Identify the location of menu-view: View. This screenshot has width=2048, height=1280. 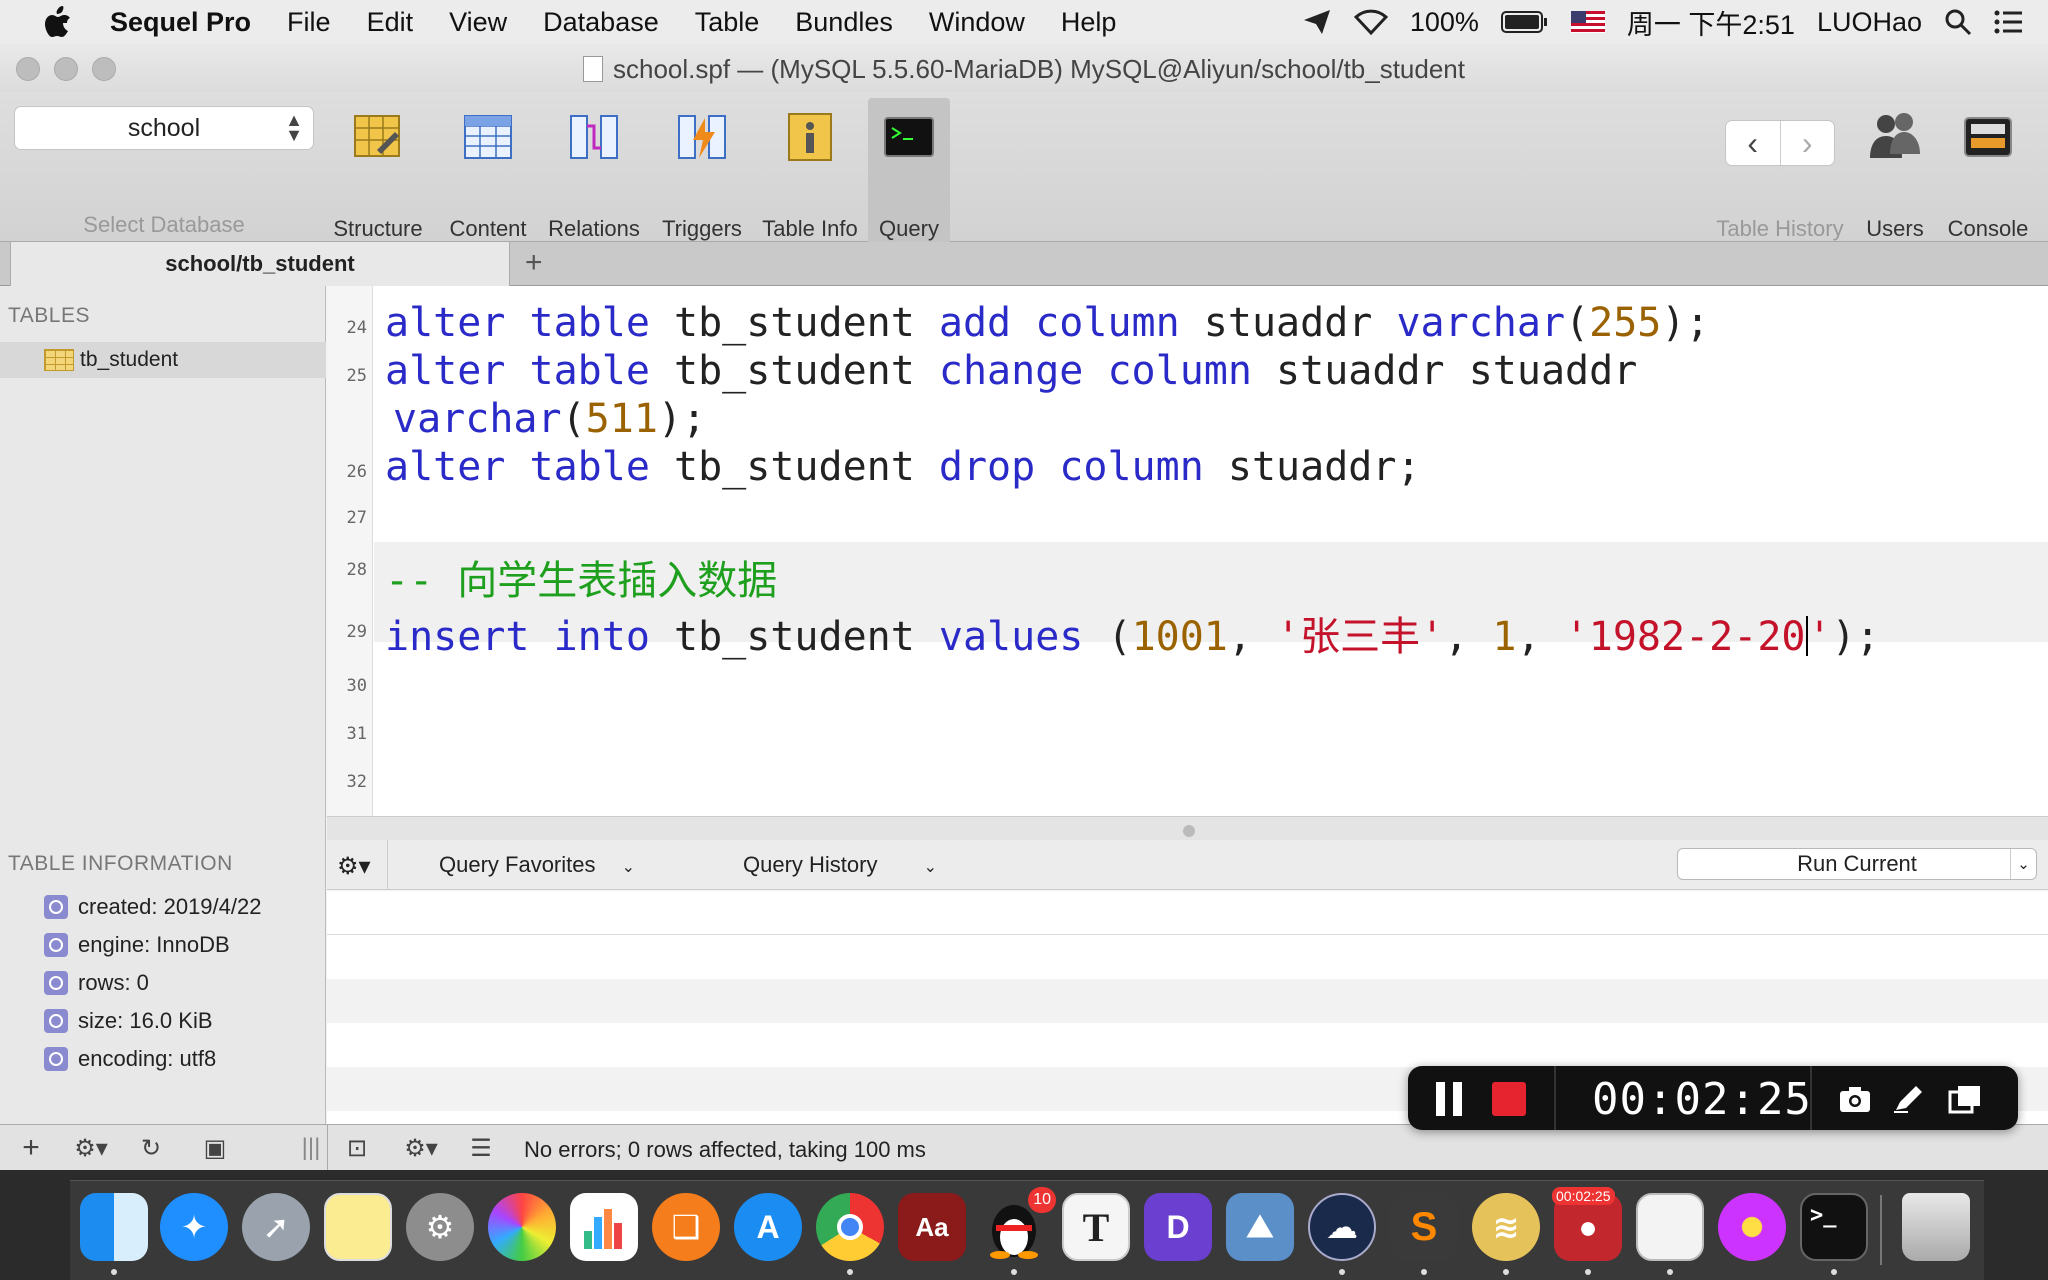
(478, 22).